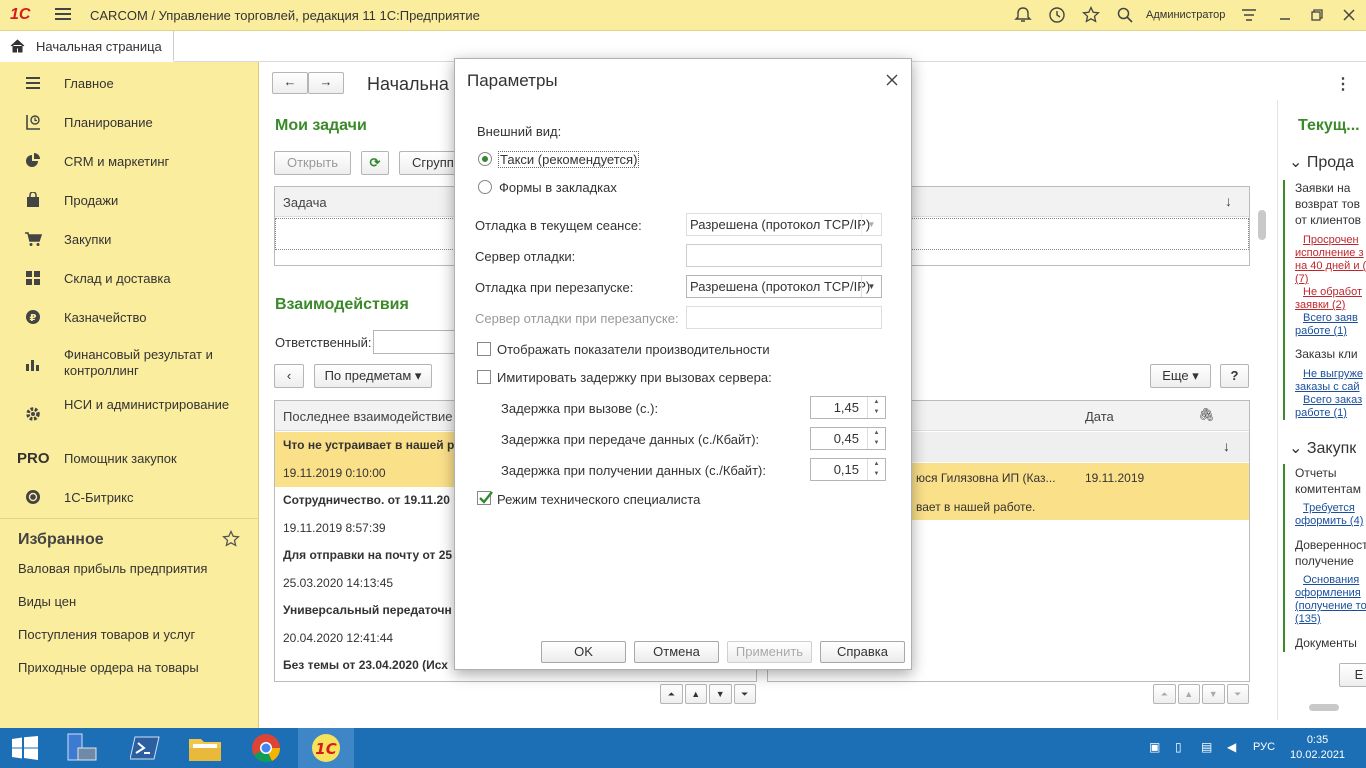 This screenshot has width=1366, height=768. What do you see at coordinates (1023, 15) in the screenshot?
I see `bell-icon` at bounding box center [1023, 15].